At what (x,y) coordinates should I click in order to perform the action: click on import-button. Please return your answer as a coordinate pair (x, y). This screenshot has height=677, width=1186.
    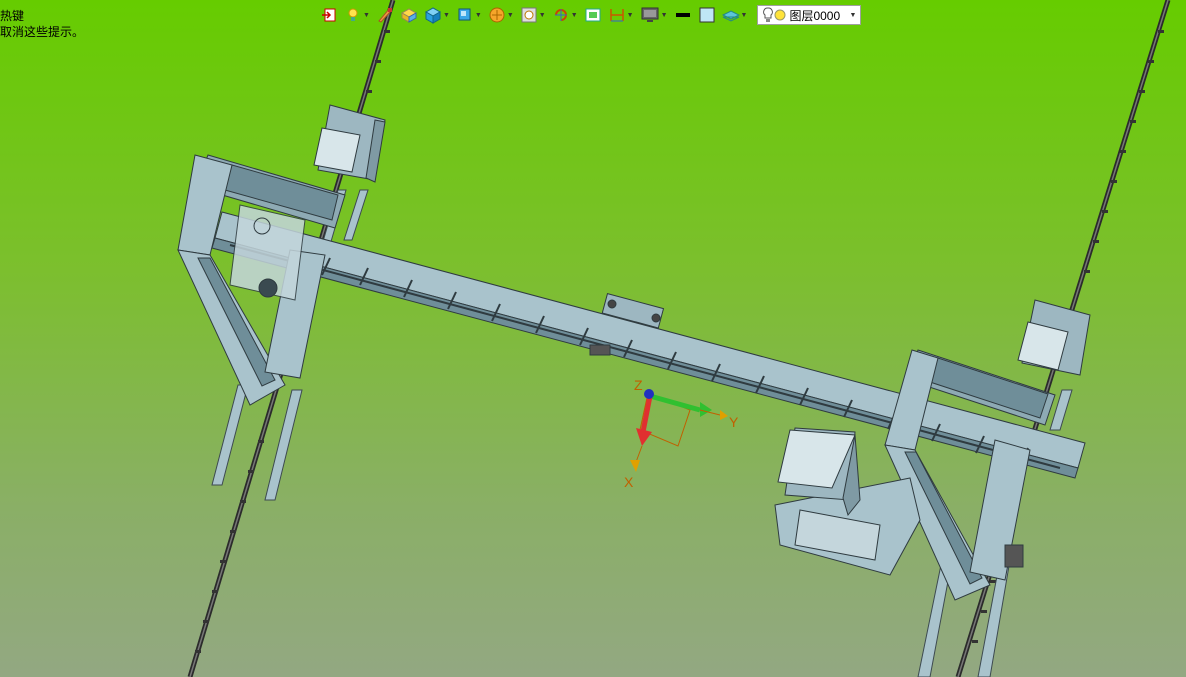
    Looking at the image, I should click on (329, 15).